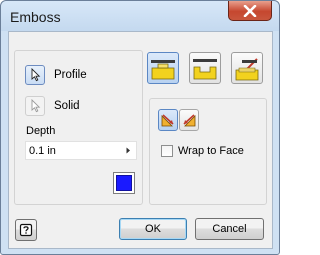 This screenshot has width=320, height=255. What do you see at coordinates (70, 75) in the screenshot?
I see `profile-label: Profile` at bounding box center [70, 75].